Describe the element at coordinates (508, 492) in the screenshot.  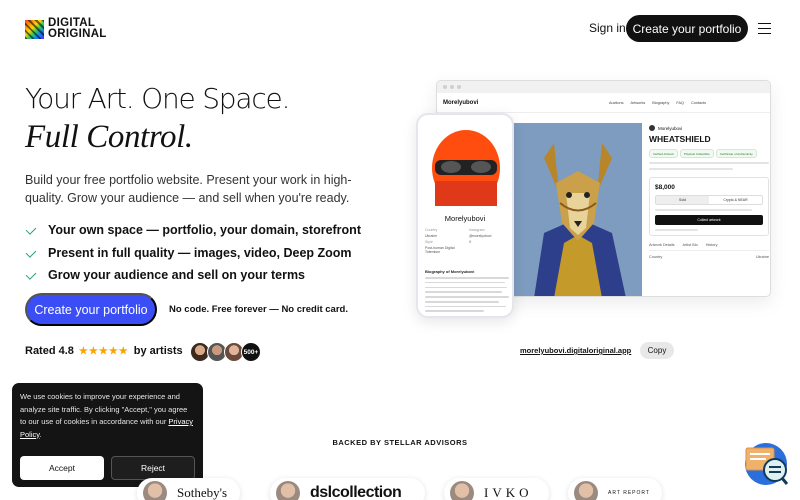
I see `partner-name: IVKO` at that location.